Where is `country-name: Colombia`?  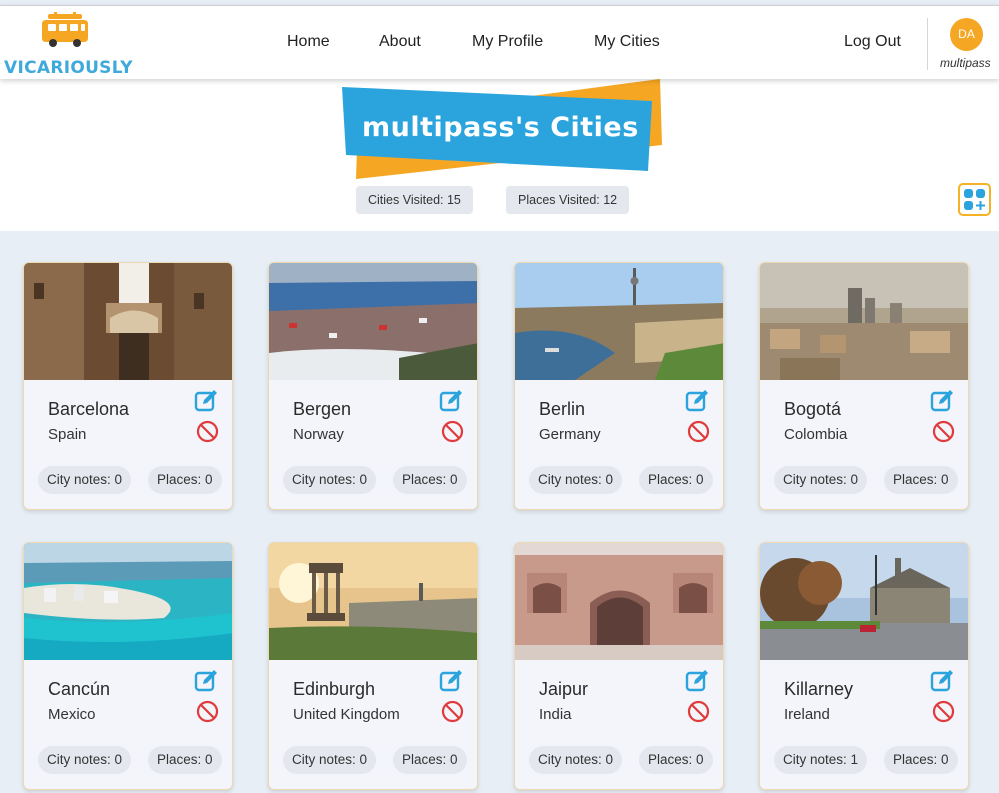 country-name: Colombia is located at coordinates (816, 434).